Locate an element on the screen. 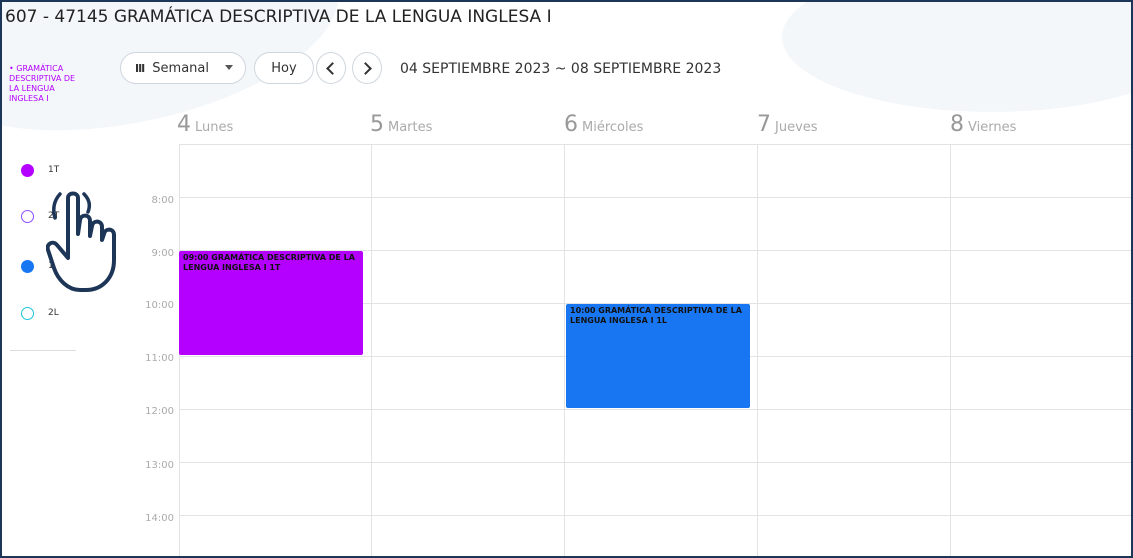 The height and width of the screenshot is (558, 1133). day-header-lunes: 4 Lunes is located at coordinates (205, 124).